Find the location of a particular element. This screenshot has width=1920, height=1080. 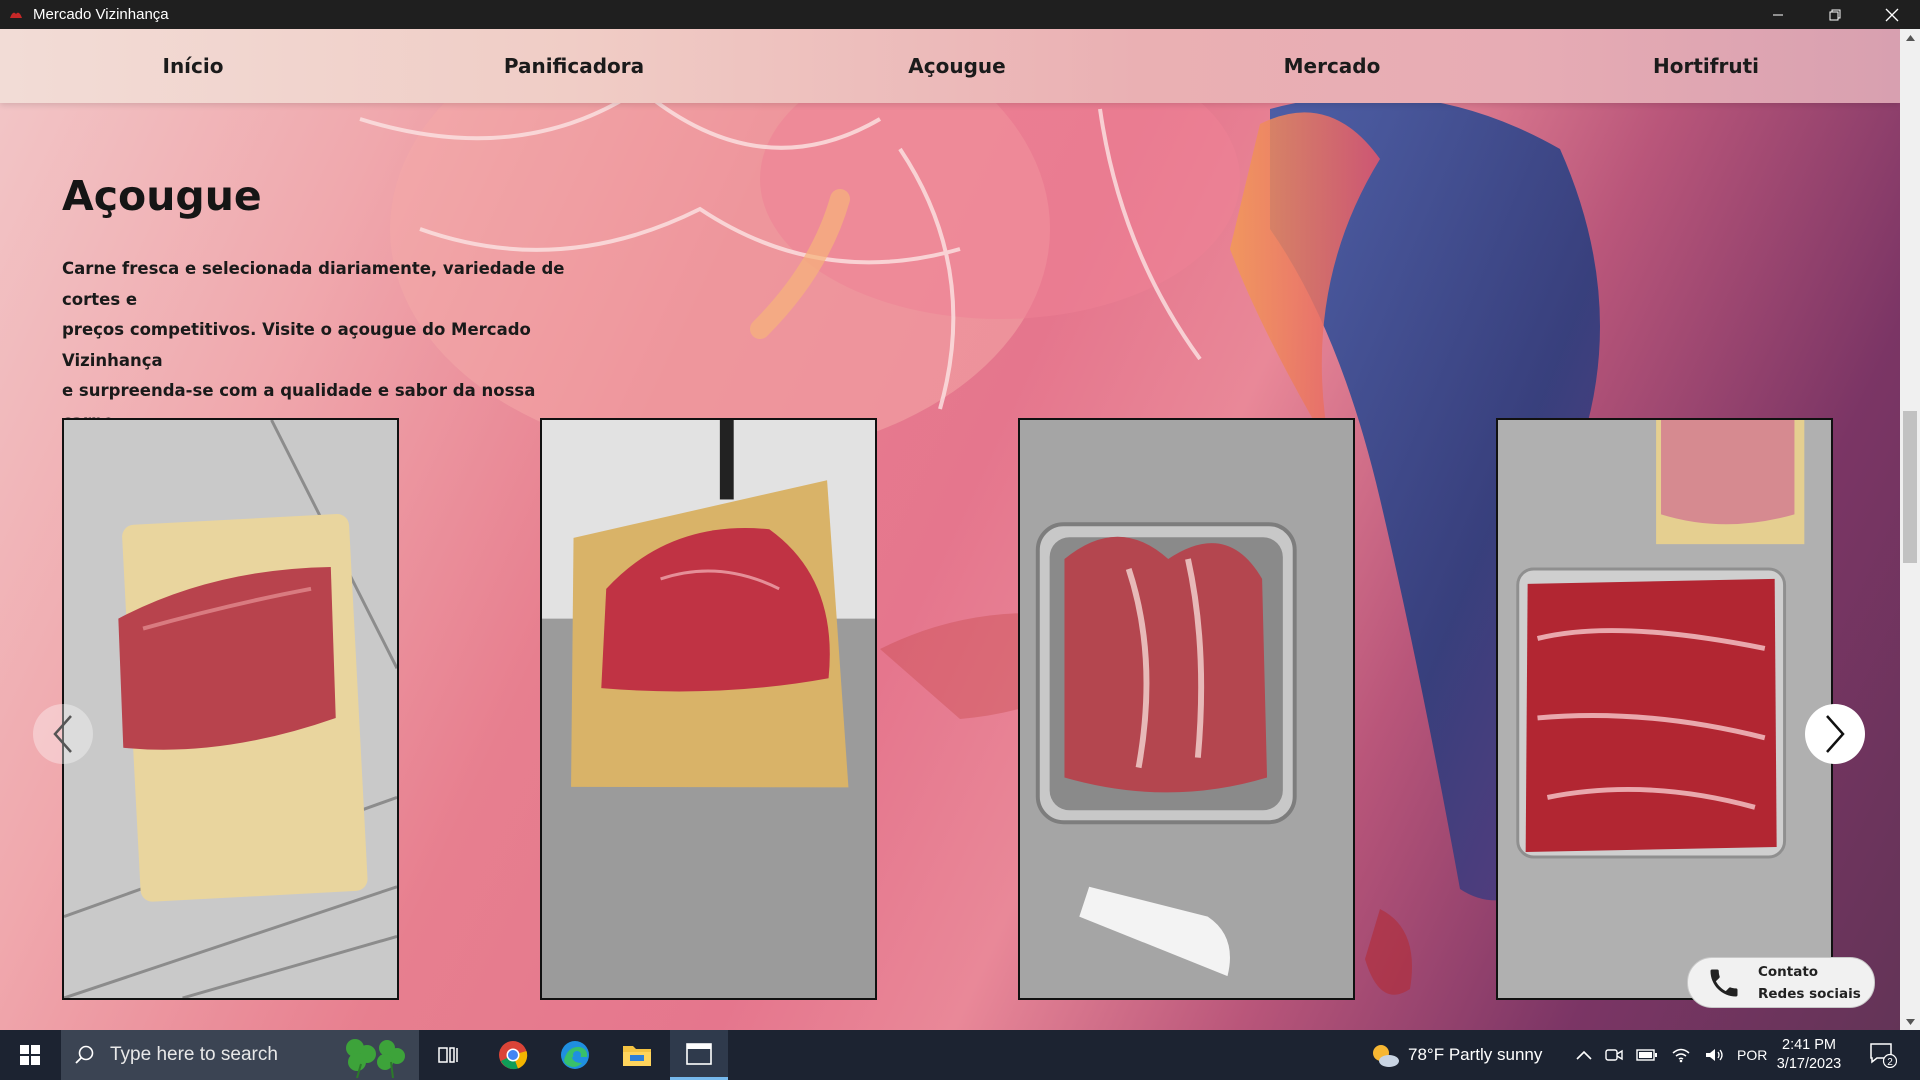

restore-icon is located at coordinates (1834, 14).